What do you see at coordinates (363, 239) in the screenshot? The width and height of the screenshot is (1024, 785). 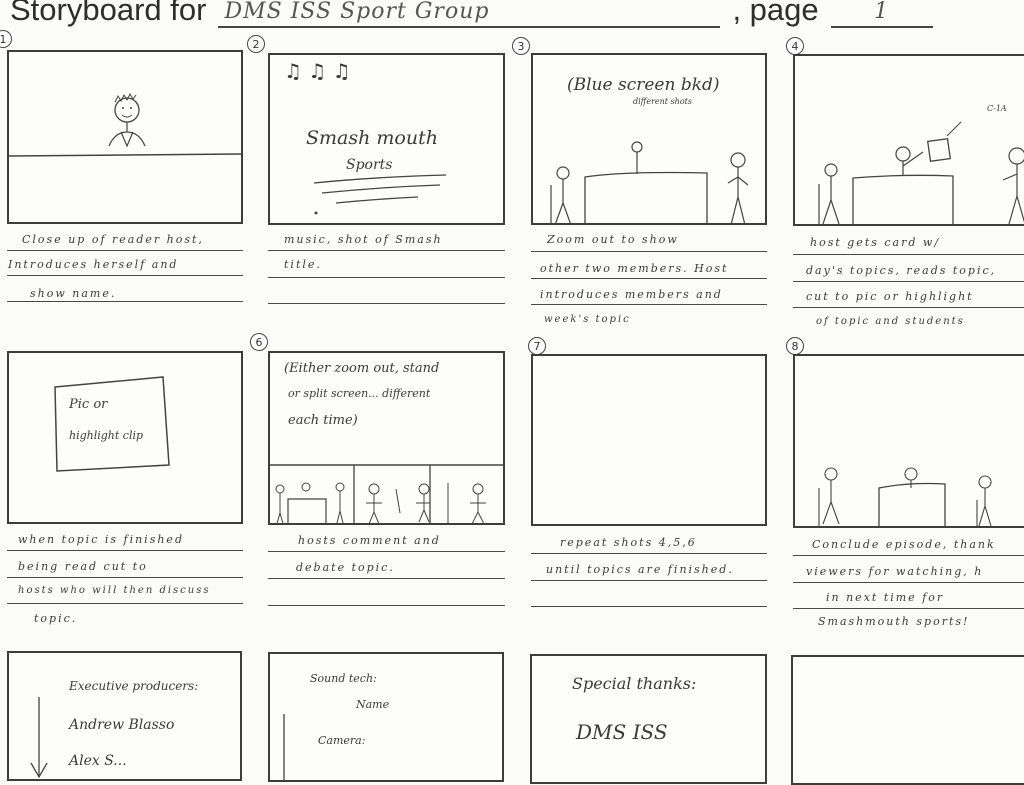 I see `panel-2-caption-1: music, shot of Smash` at bounding box center [363, 239].